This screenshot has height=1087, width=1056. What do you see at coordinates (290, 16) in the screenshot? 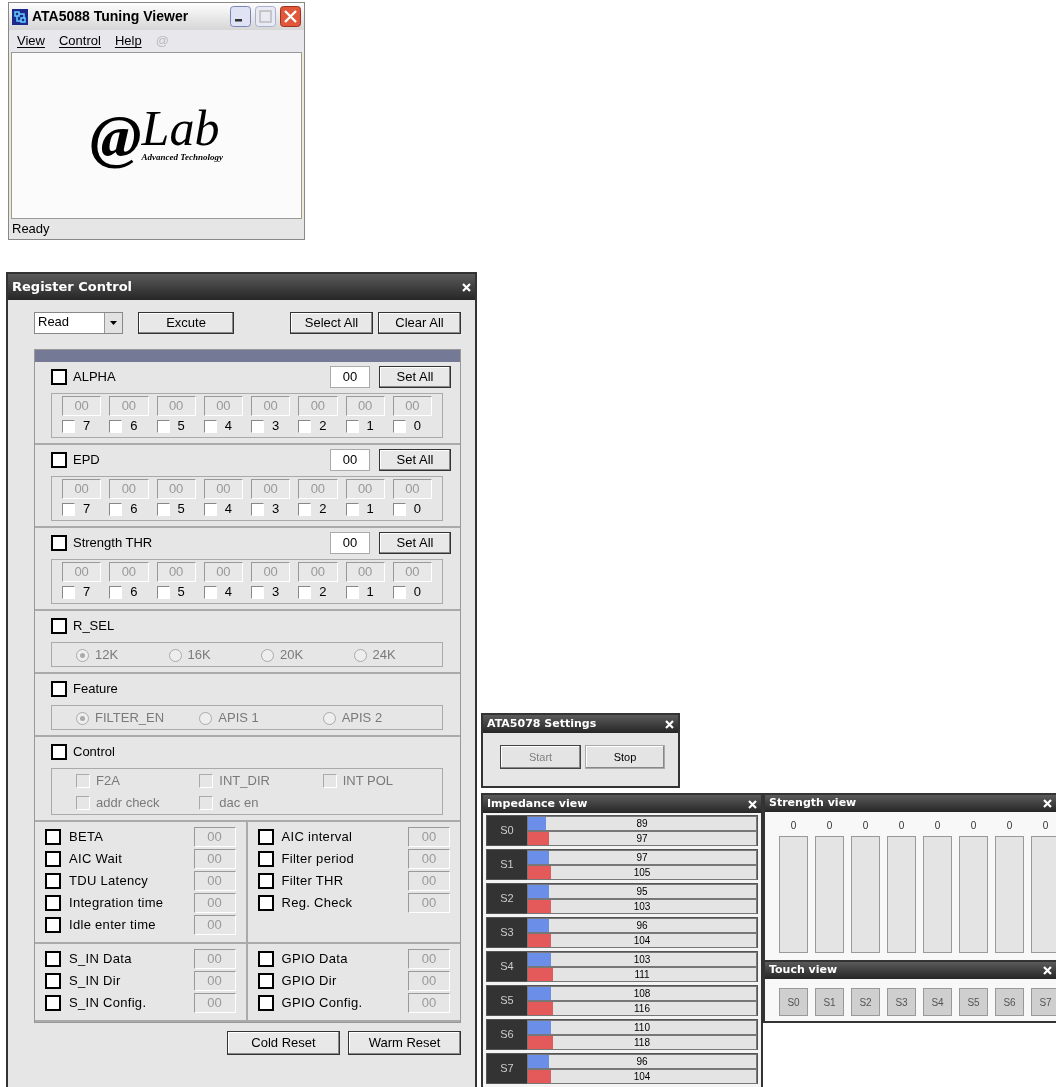
I see `close-icon` at bounding box center [290, 16].